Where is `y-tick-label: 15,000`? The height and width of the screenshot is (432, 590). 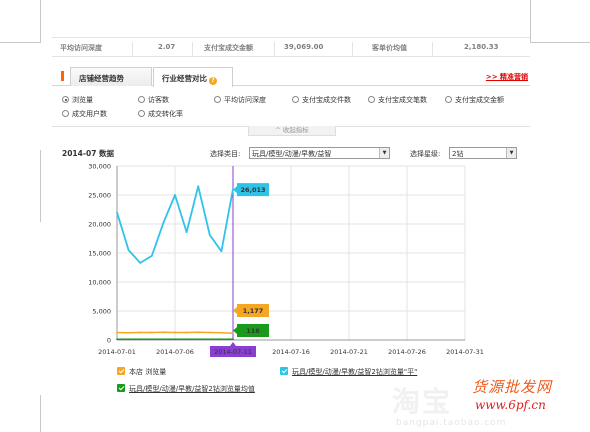
y-tick-label: 15,000 is located at coordinates (99, 254).